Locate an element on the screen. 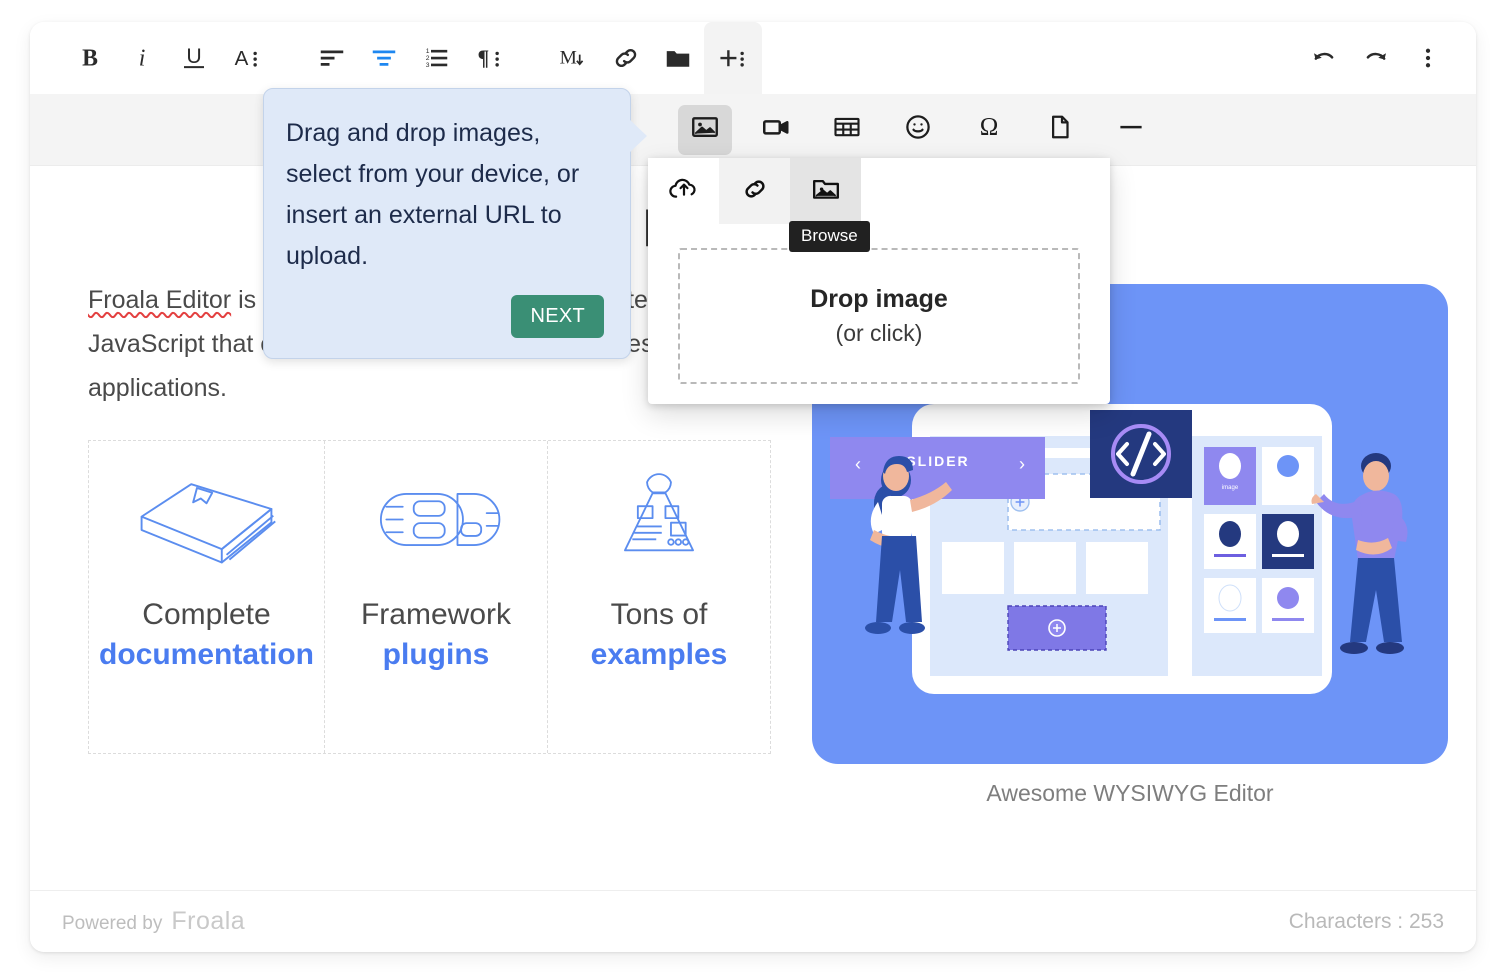 The height and width of the screenshot is (974, 1500). horizontal-line-button is located at coordinates (1131, 130).